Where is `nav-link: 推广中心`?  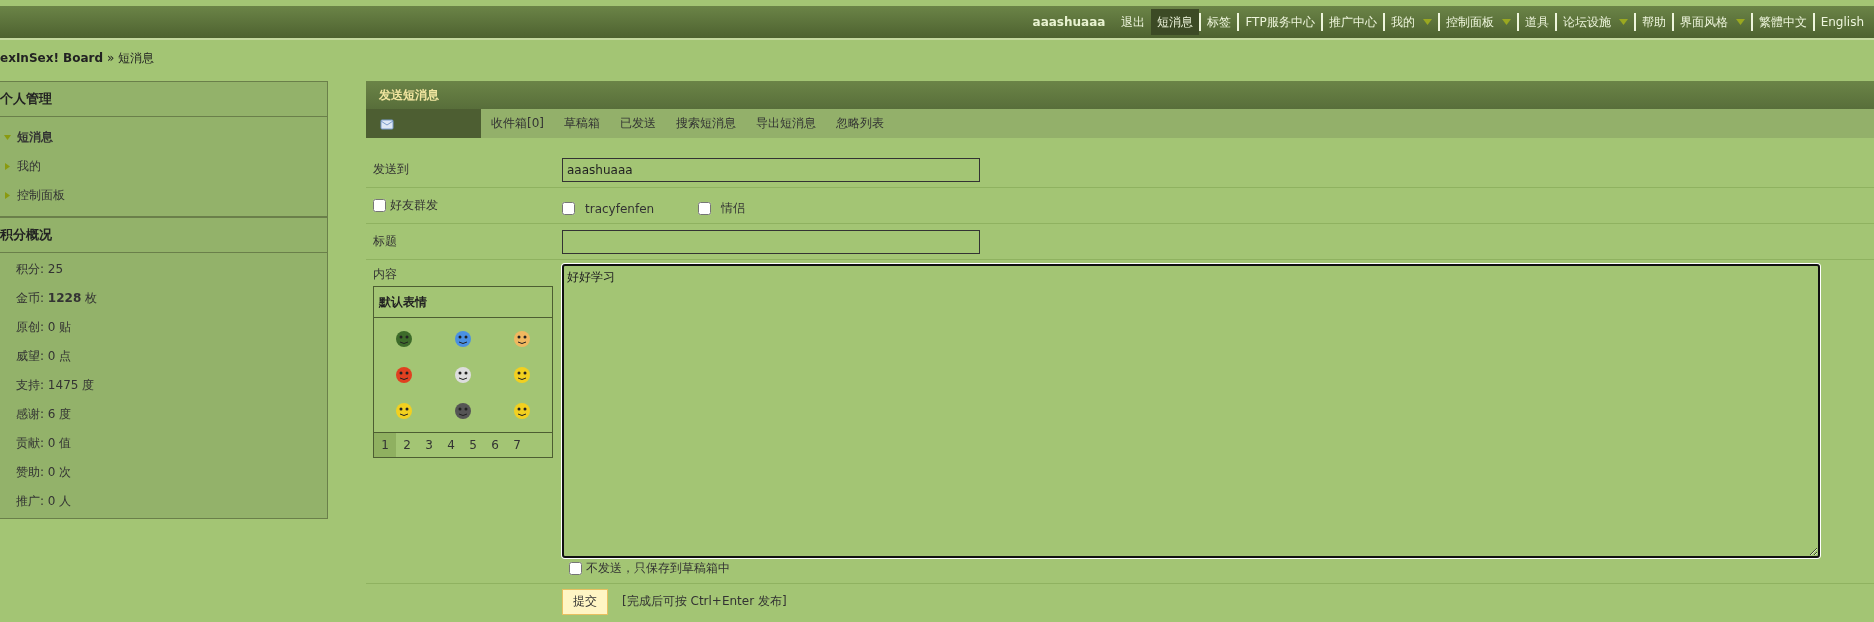
nav-link: 推广中心 is located at coordinates (1351, 22).